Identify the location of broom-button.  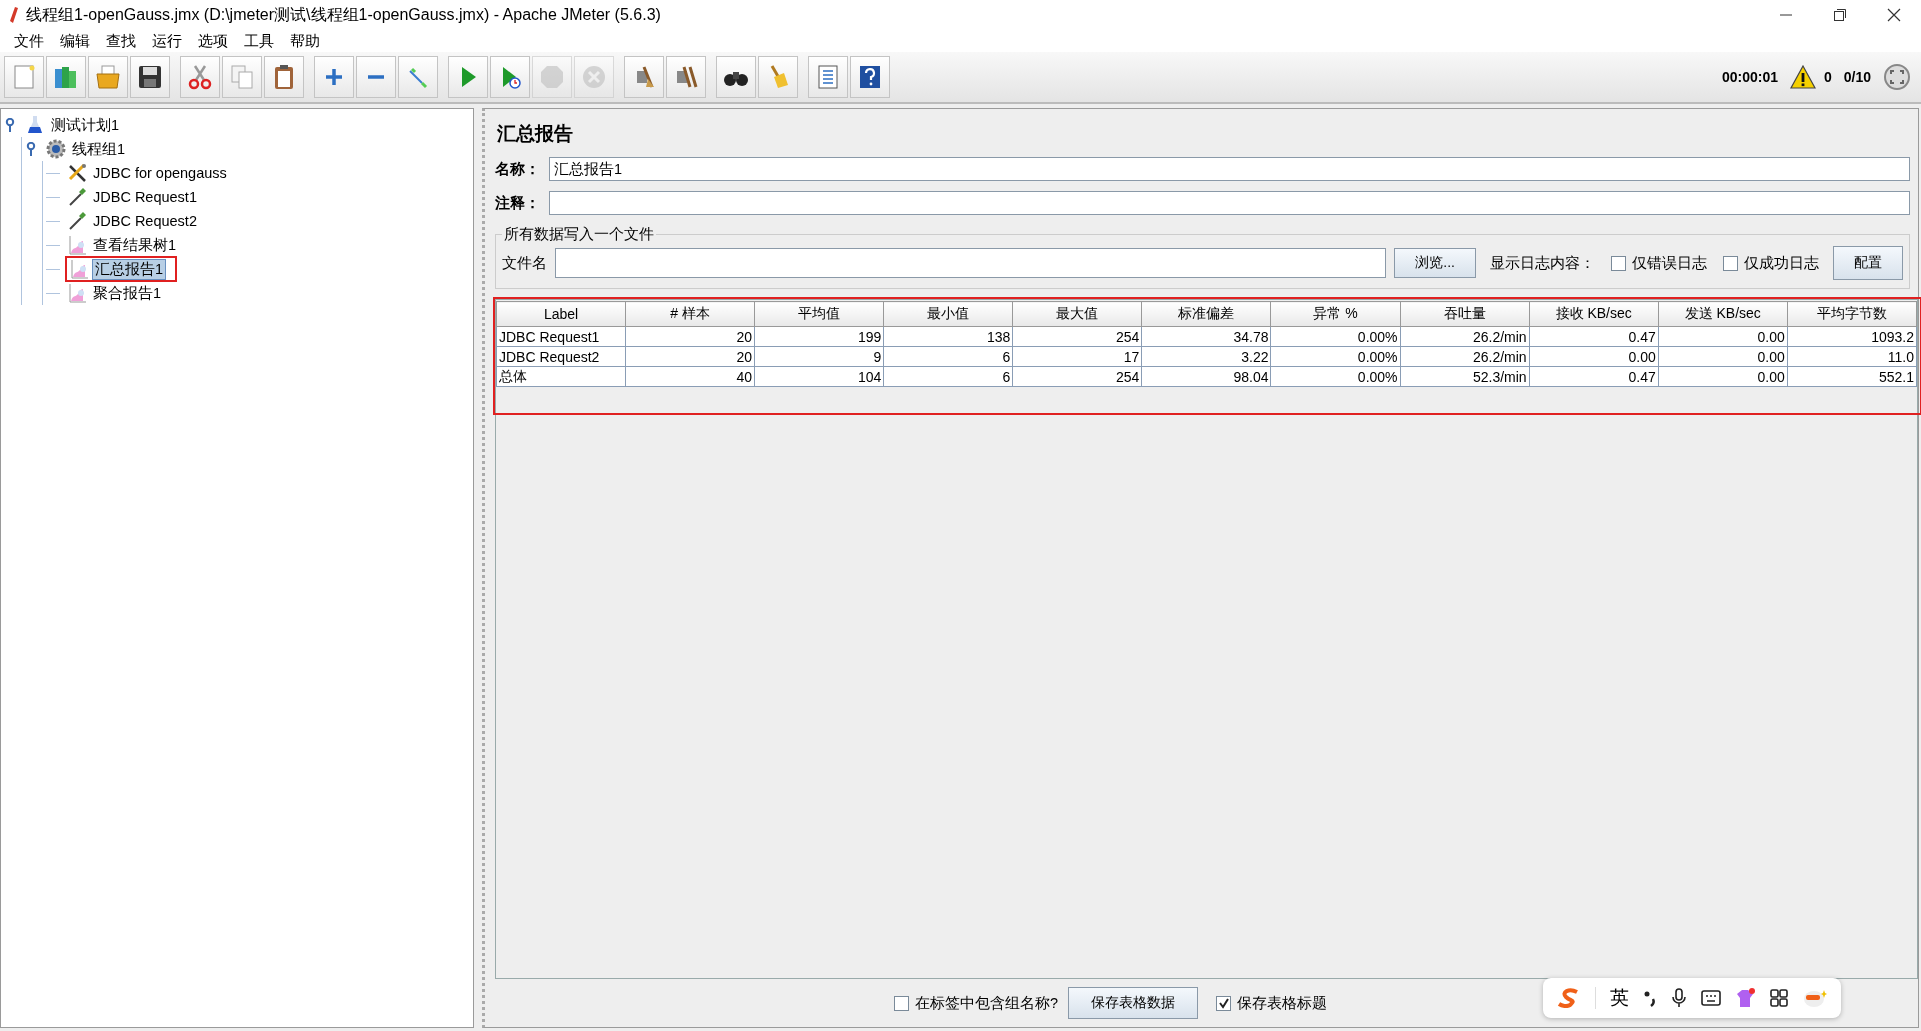
(644, 77).